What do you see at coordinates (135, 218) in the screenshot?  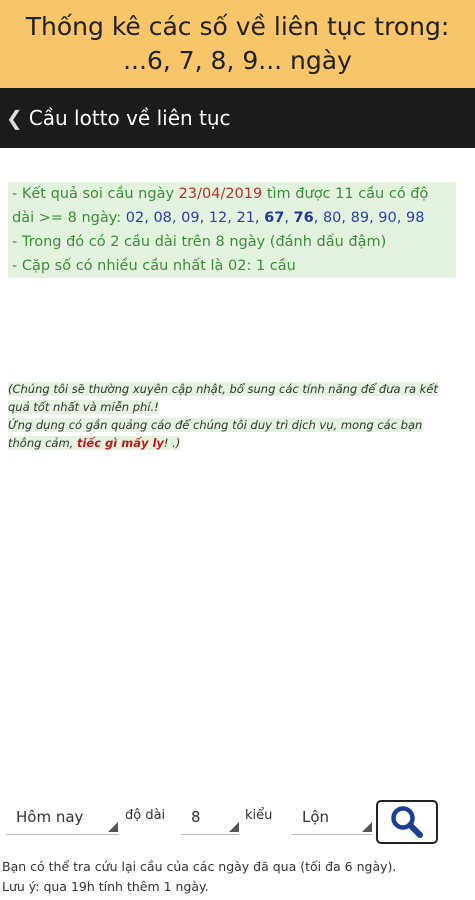 I see `result-number: 02` at bounding box center [135, 218].